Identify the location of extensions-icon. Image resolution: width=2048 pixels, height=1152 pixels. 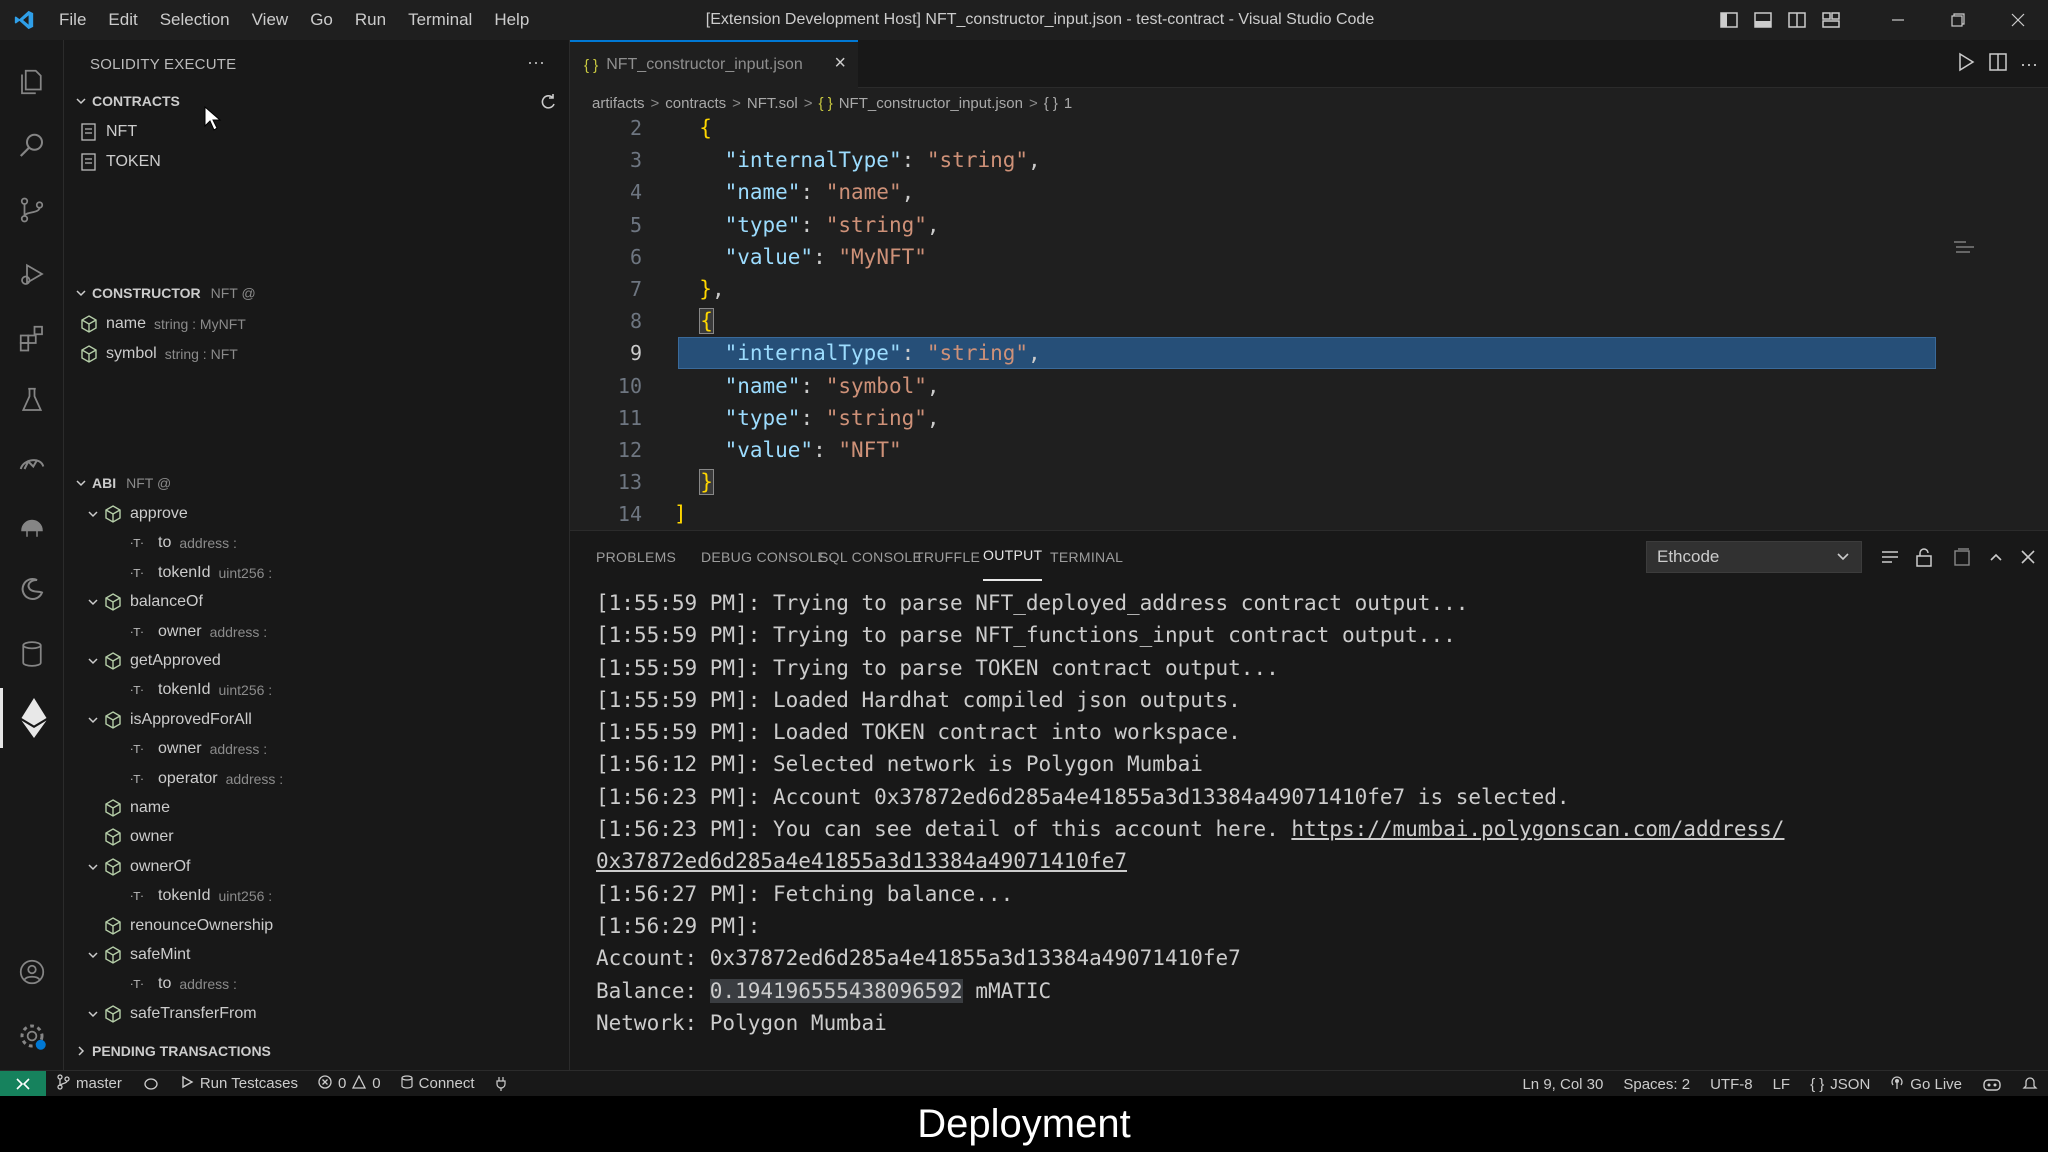
(32, 338).